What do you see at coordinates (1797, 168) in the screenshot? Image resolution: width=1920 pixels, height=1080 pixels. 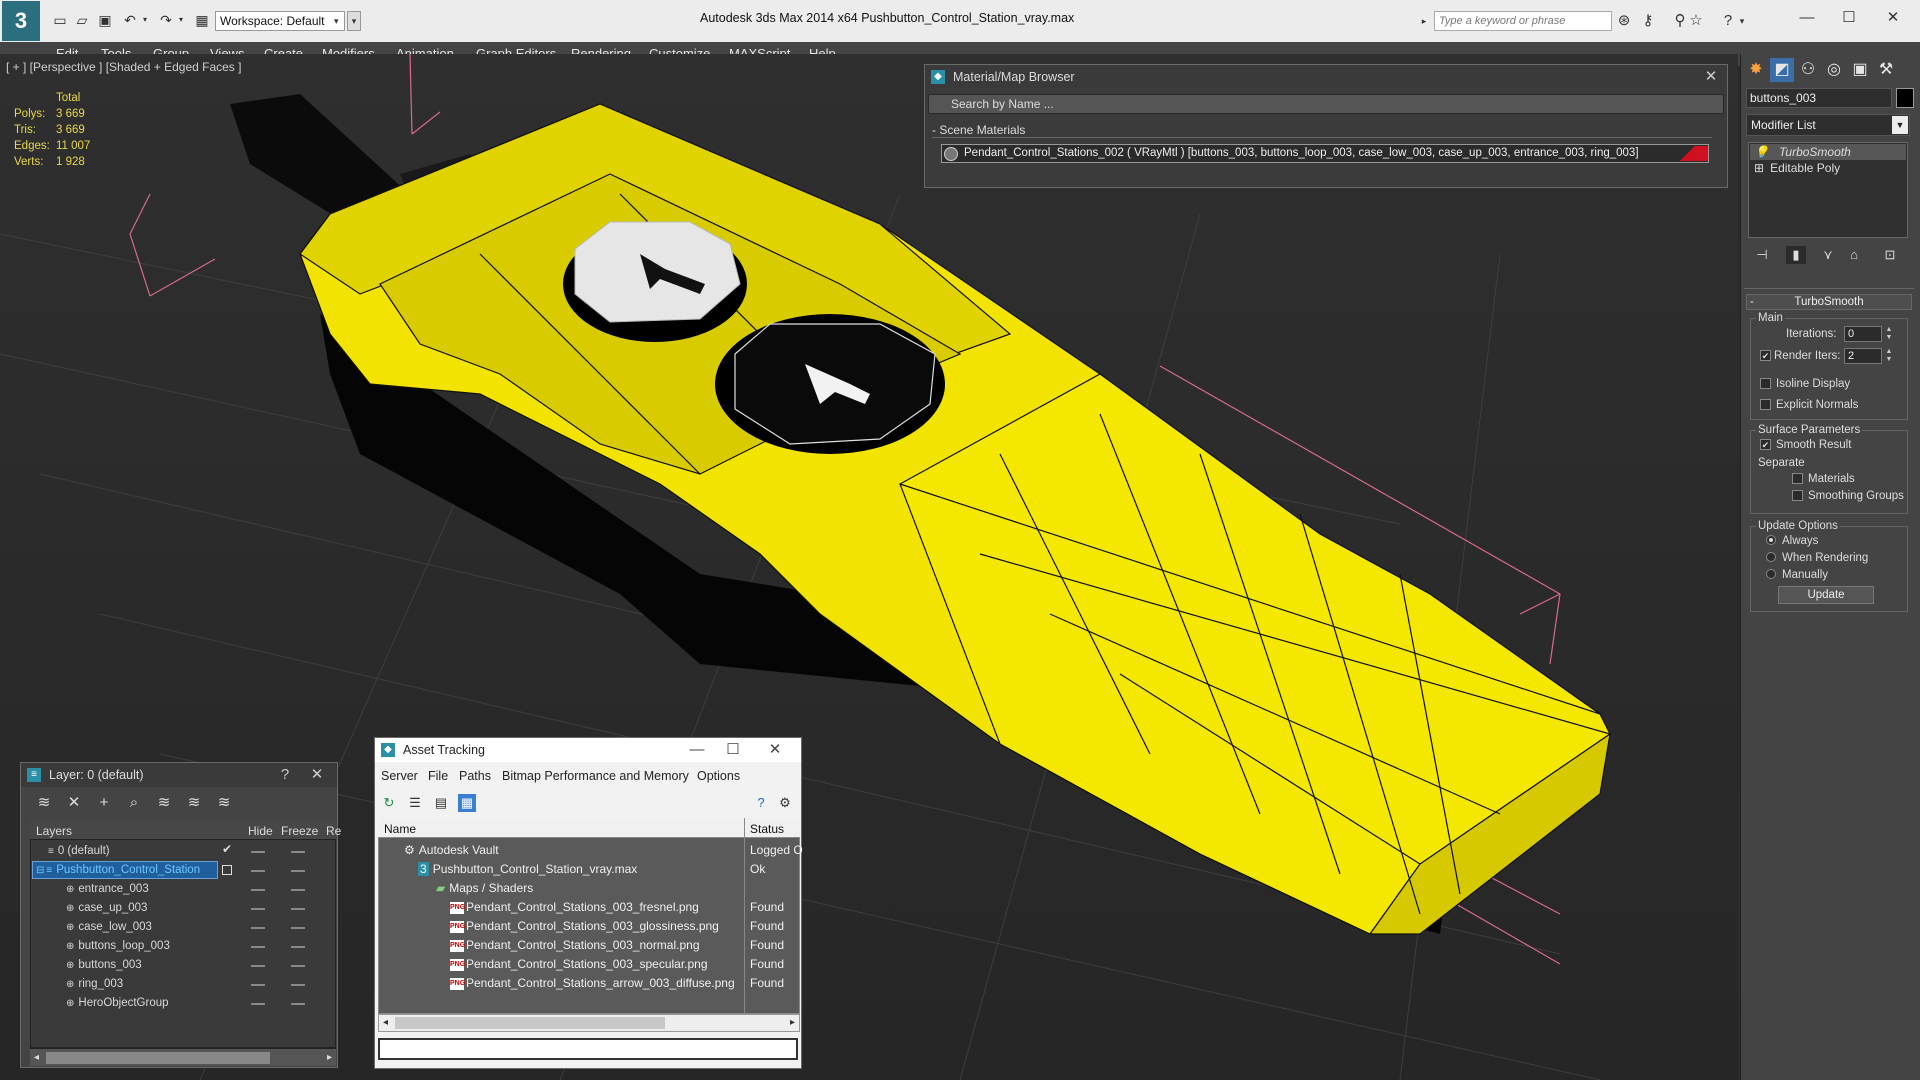 I see `stack-item-editable-poly: ⊞ Editable Poly` at bounding box center [1797, 168].